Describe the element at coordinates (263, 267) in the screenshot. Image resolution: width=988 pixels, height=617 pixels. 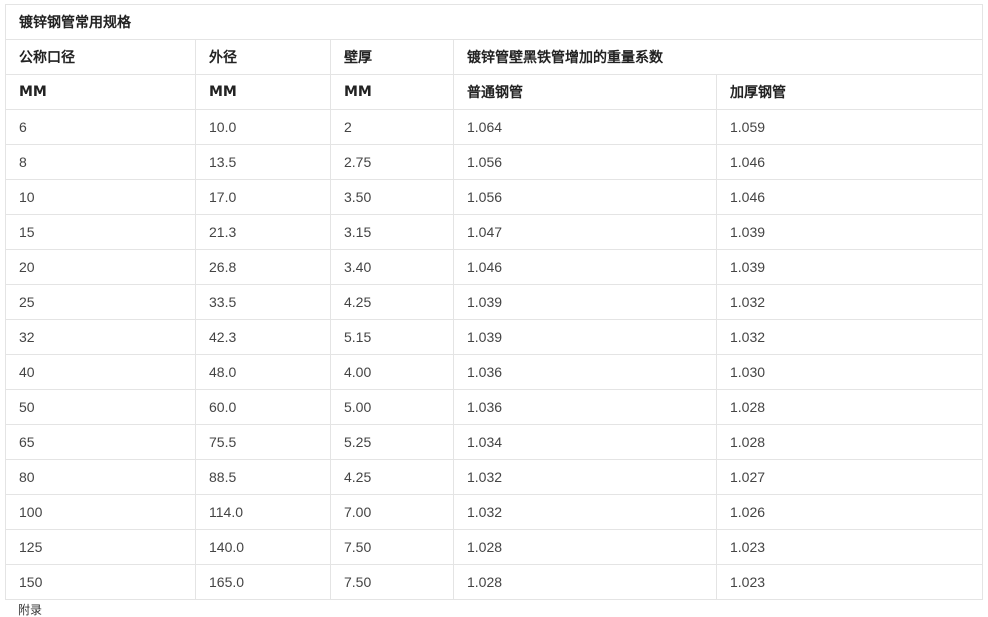
I see `cell-outer-diameter: 26.8` at that location.